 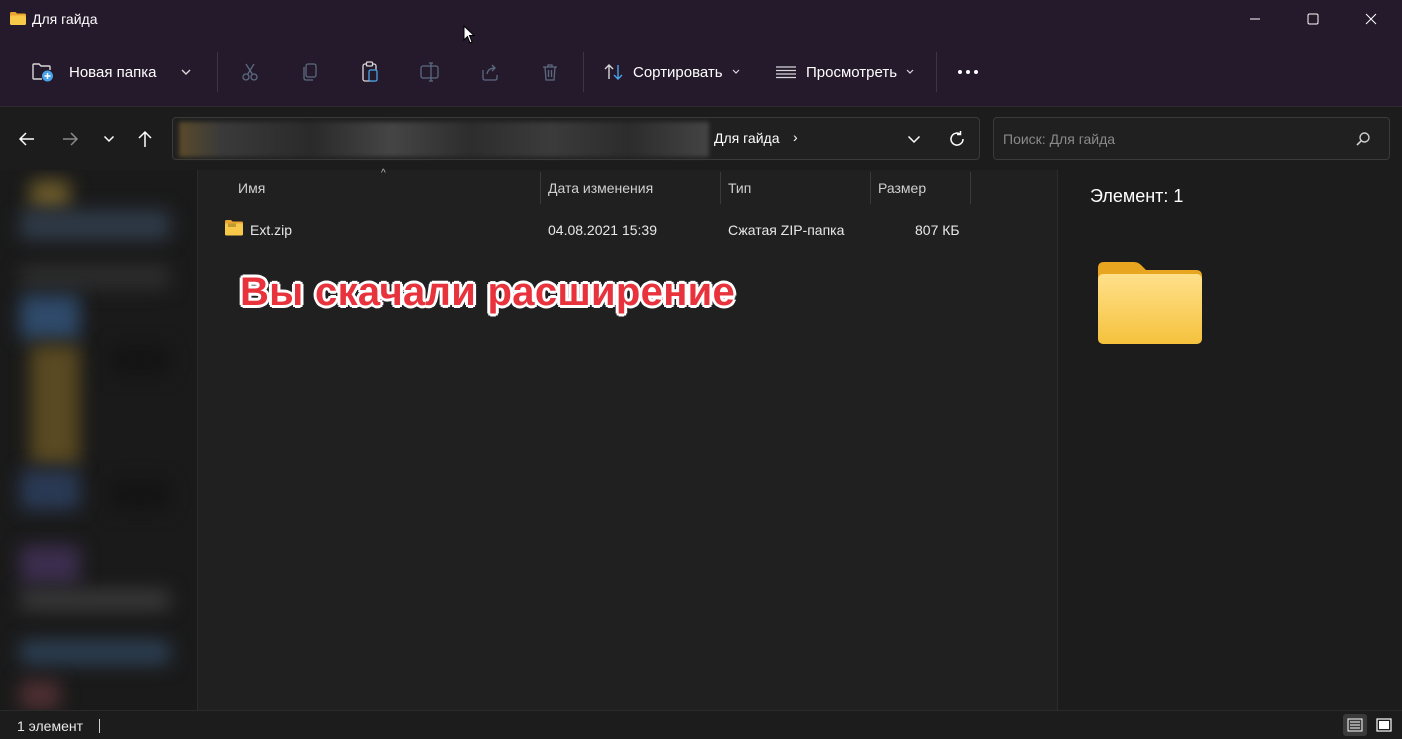 I want to click on sort-button: Сортировать, so click(x=672, y=72).